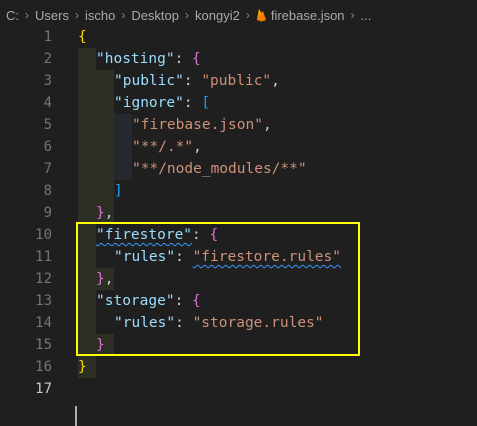  I want to click on code-line: "**/node_modules/**", so click(219, 169).